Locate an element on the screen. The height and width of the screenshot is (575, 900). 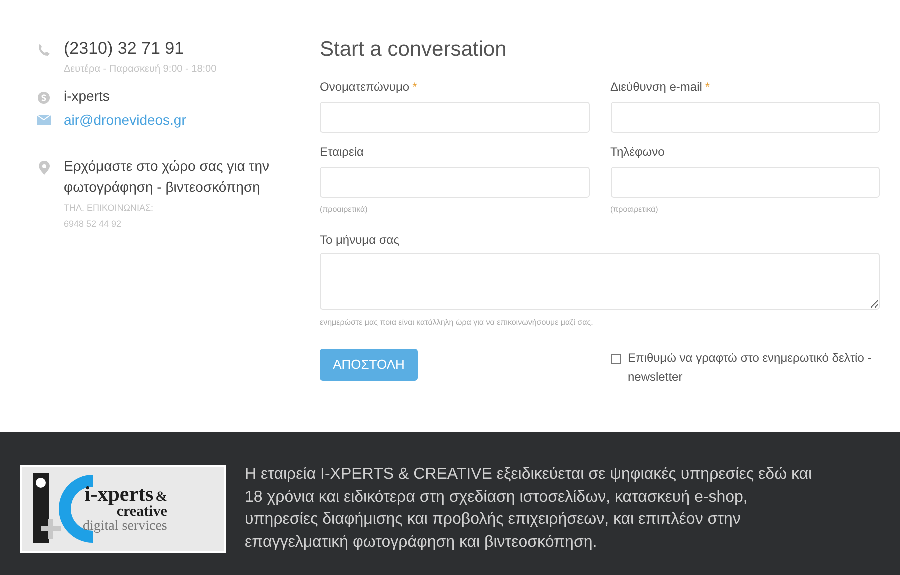
phone-number: (2310) 32 71 91 is located at coordinates (125, 49).